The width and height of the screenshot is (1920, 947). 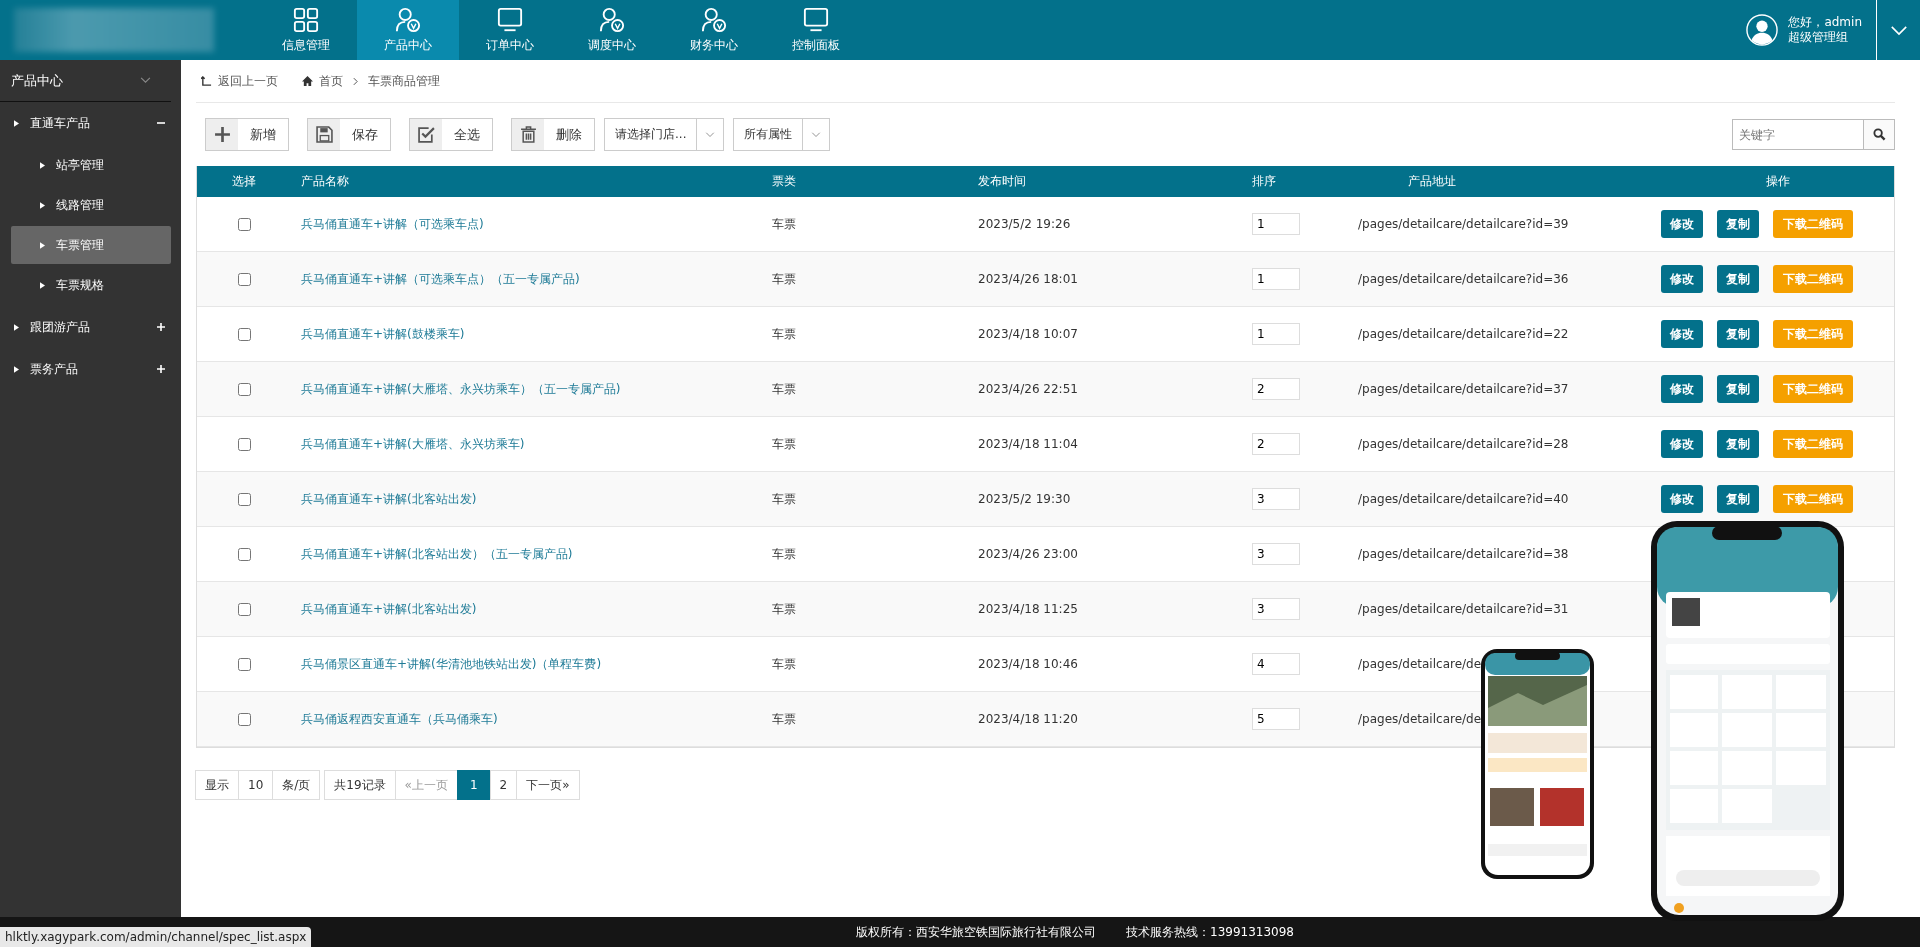 What do you see at coordinates (324, 134) in the screenshot?
I see `save-icon` at bounding box center [324, 134].